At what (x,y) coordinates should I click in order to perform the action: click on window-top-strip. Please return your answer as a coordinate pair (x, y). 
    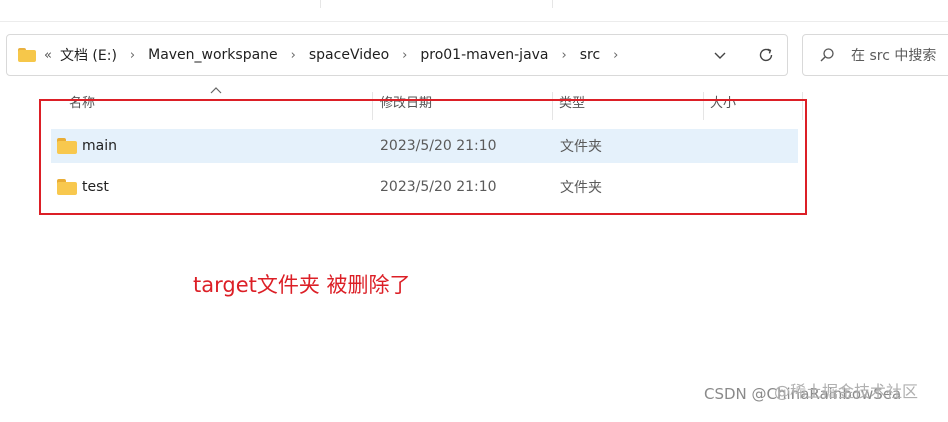
    Looking at the image, I should click on (474, 11).